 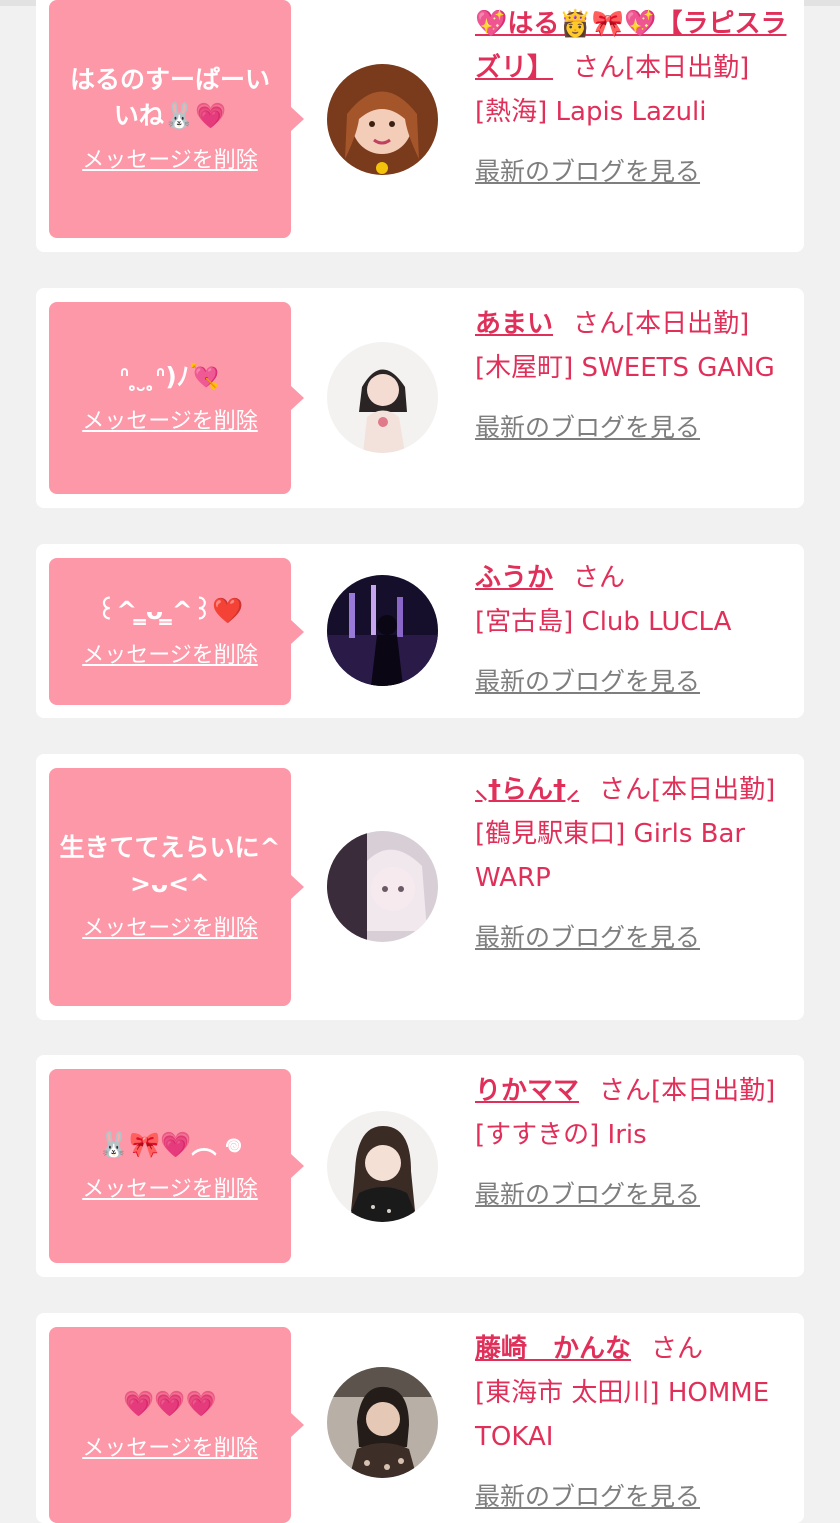 What do you see at coordinates (169, 97) in the screenshot?
I see `message-text: はるのすーぱーいいね🐰💗` at bounding box center [169, 97].